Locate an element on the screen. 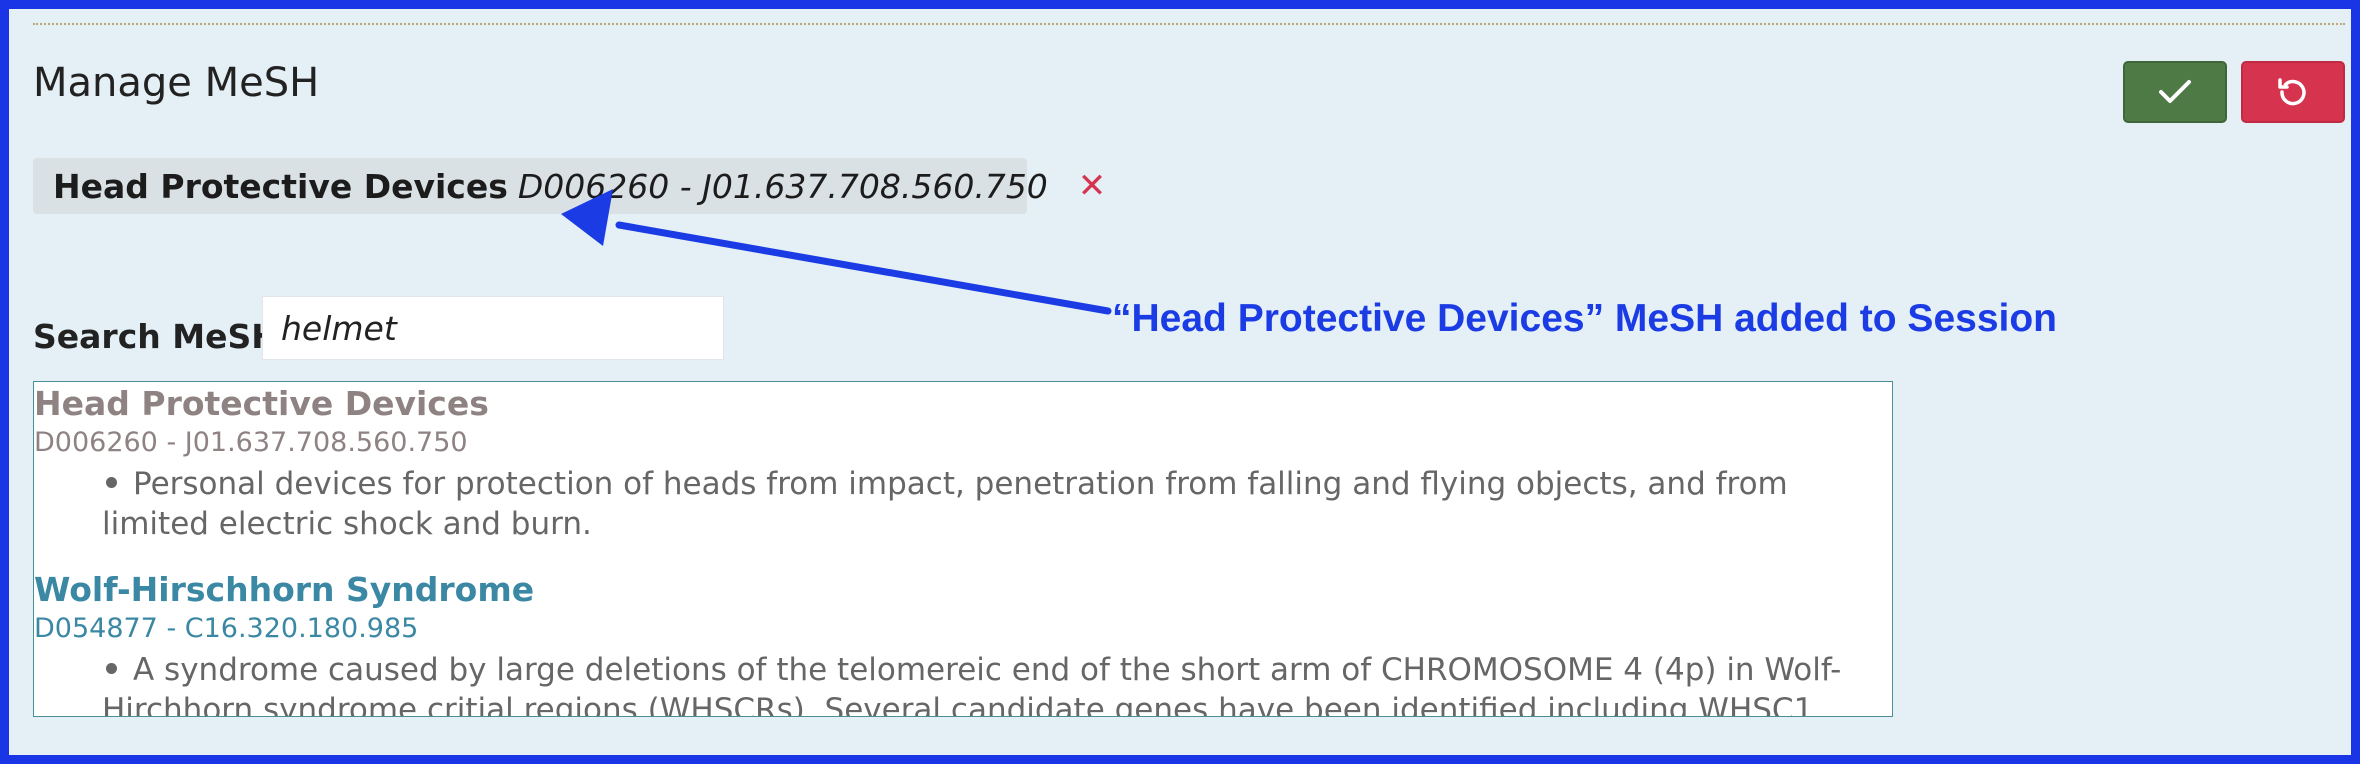  result-title: Head Protective Devices is located at coordinates (963, 403).